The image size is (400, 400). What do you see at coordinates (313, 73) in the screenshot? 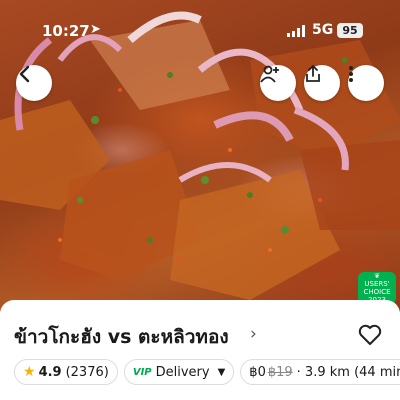
I see `share-icon` at bounding box center [313, 73].